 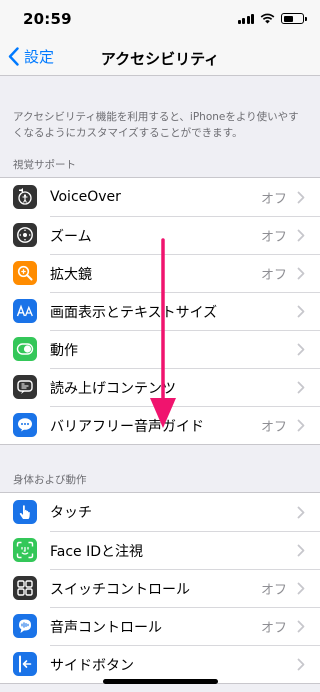 What do you see at coordinates (71, 236) in the screenshot?
I see `row-label: ズーム` at bounding box center [71, 236].